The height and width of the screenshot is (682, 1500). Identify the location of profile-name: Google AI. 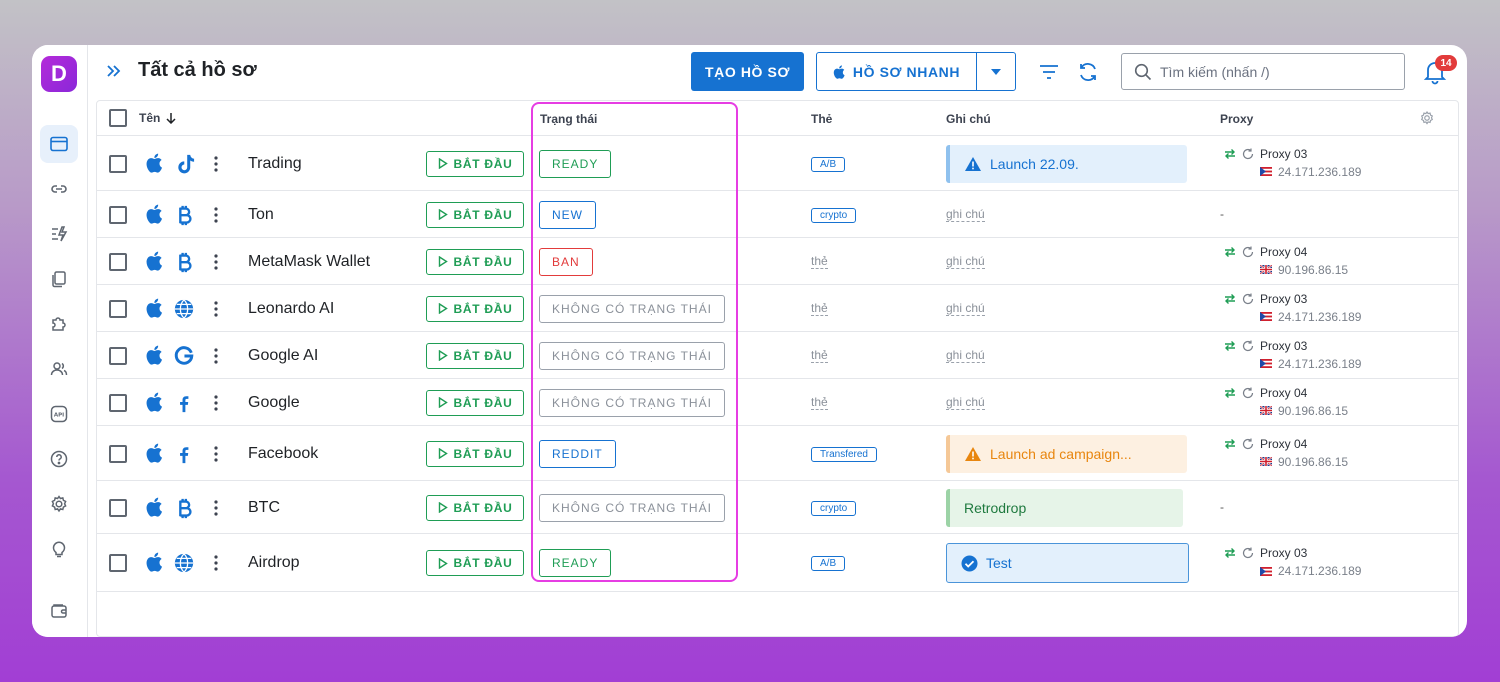
(283, 356).